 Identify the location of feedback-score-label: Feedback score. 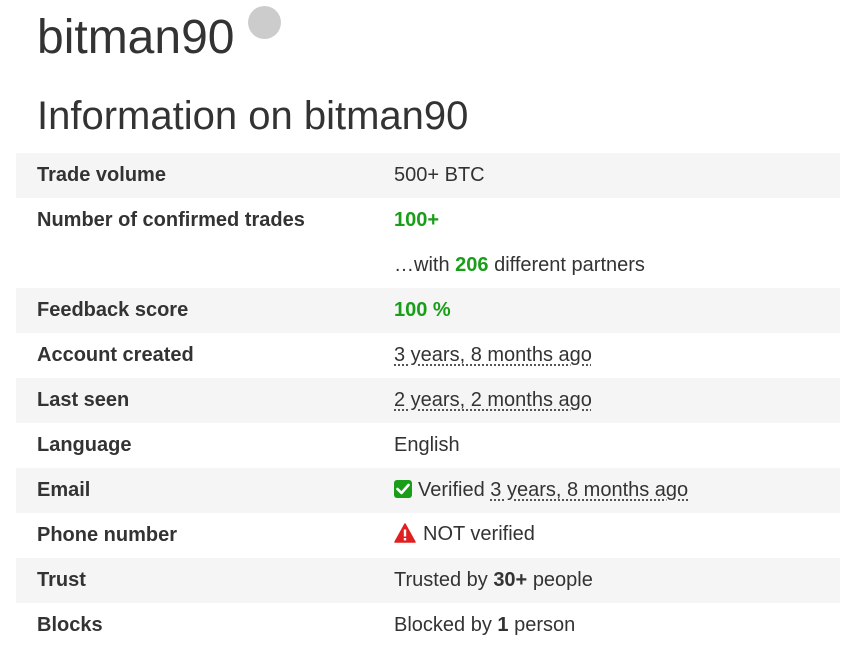
(205, 310).